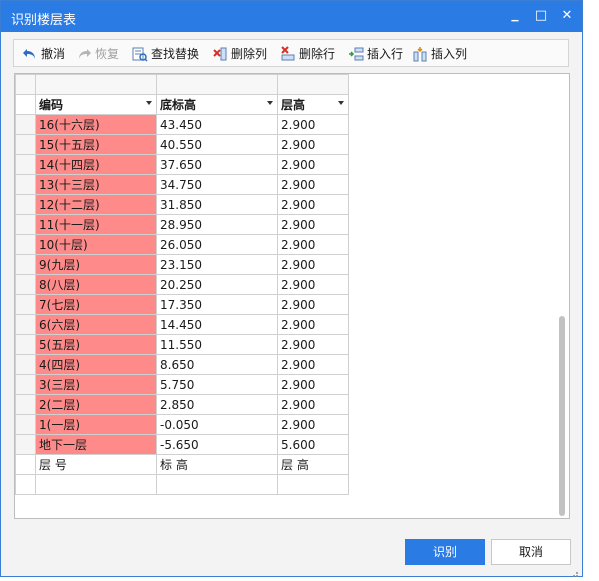 The height and width of the screenshot is (581, 599). I want to click on code-cell: 地下一层, so click(96, 444).